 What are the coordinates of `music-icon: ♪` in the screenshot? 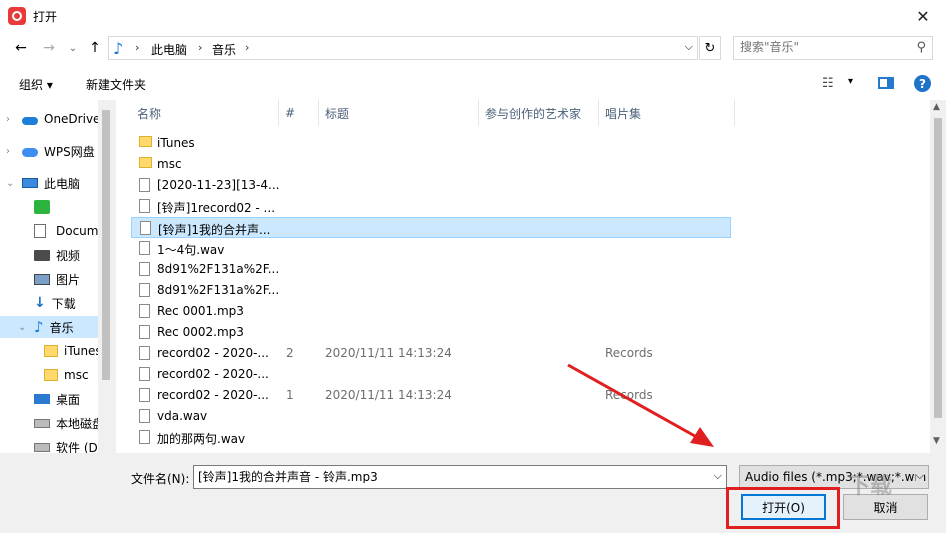 It's located at (118, 48).